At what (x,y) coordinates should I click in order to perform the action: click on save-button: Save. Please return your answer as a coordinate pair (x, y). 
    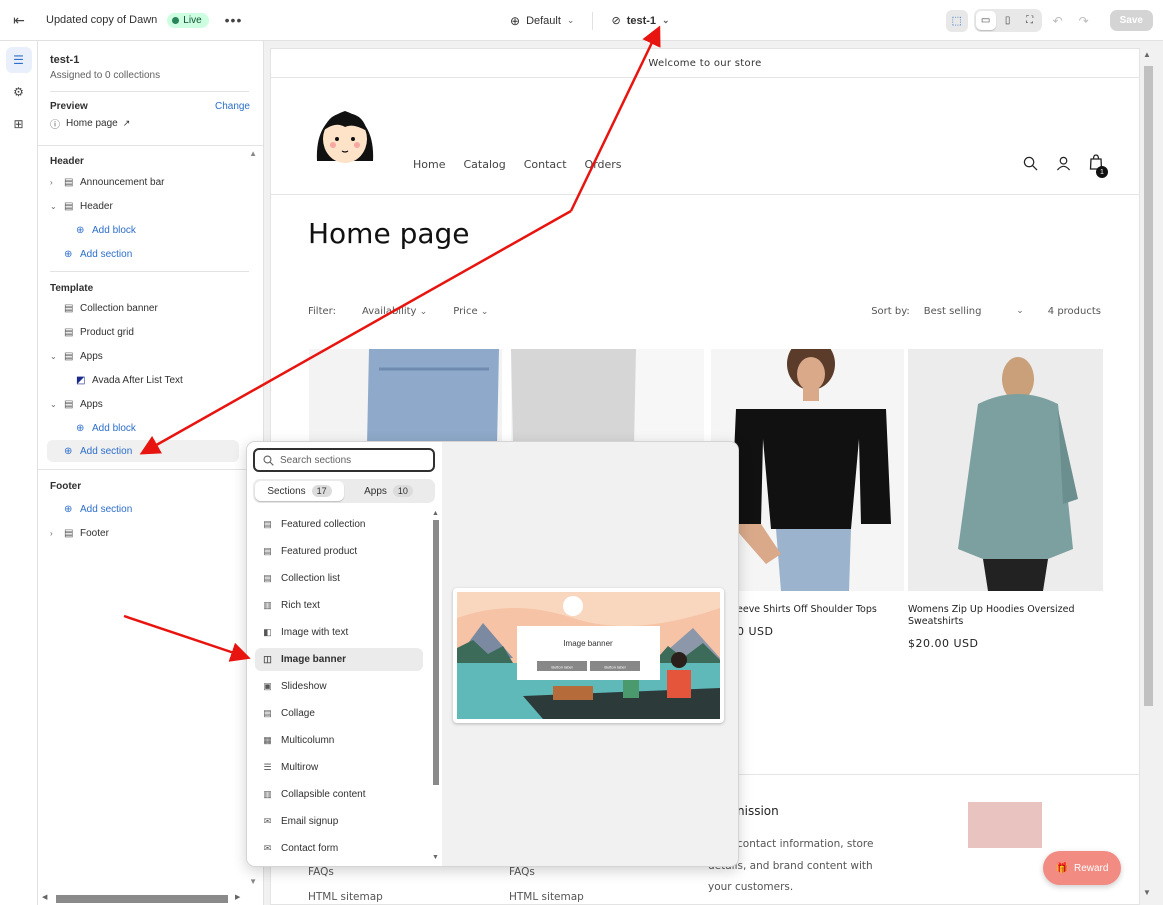
    Looking at the image, I should click on (1131, 20).